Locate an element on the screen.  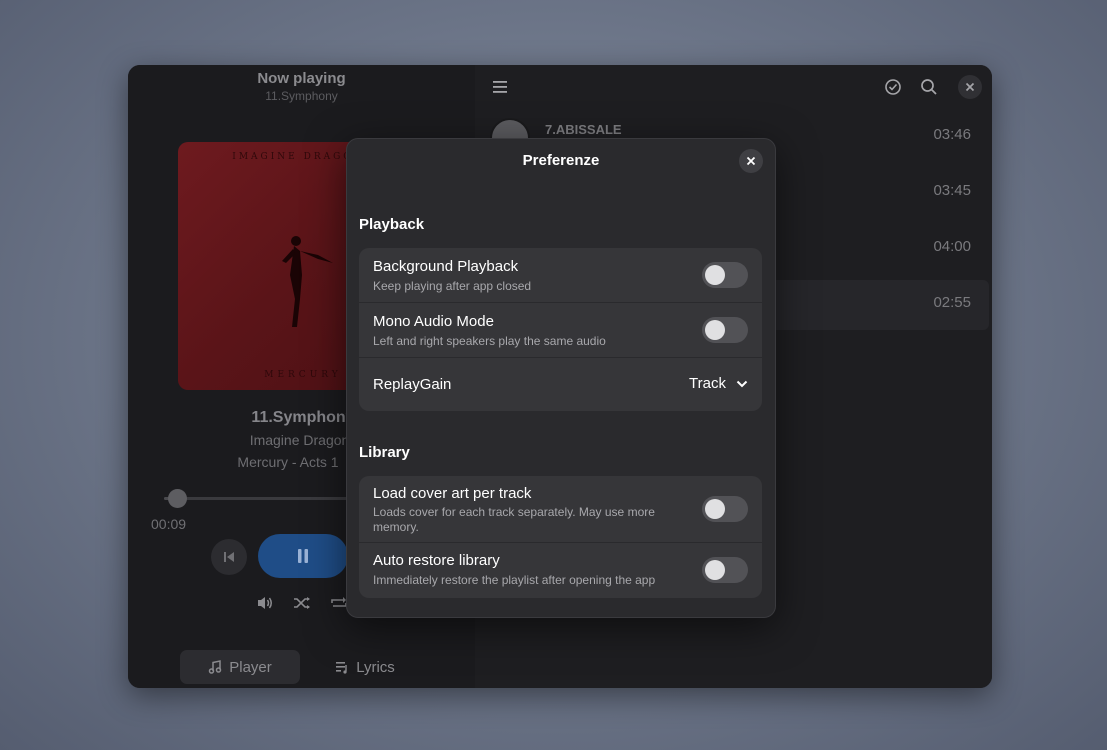
tab-lyrics: Lyrics is located at coordinates (365, 667).